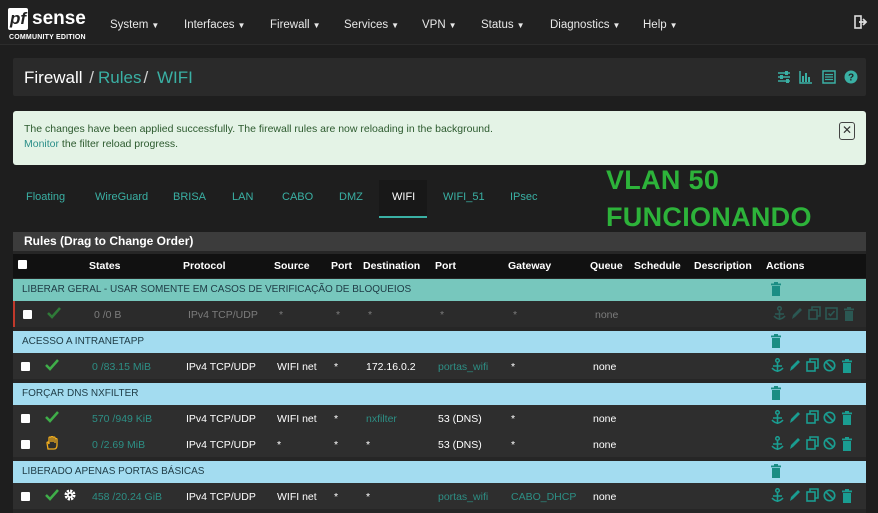  What do you see at coordinates (351, 197) in the screenshot?
I see `tab-dmz: DMZ` at bounding box center [351, 197].